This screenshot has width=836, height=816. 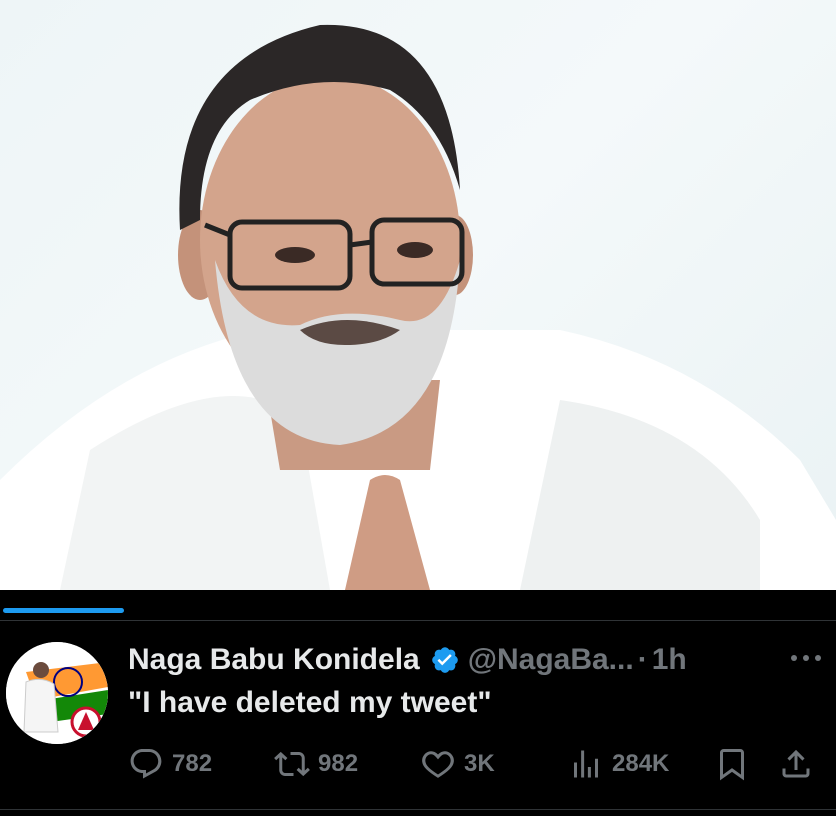 I want to click on avatar-image, so click(x=57, y=693).